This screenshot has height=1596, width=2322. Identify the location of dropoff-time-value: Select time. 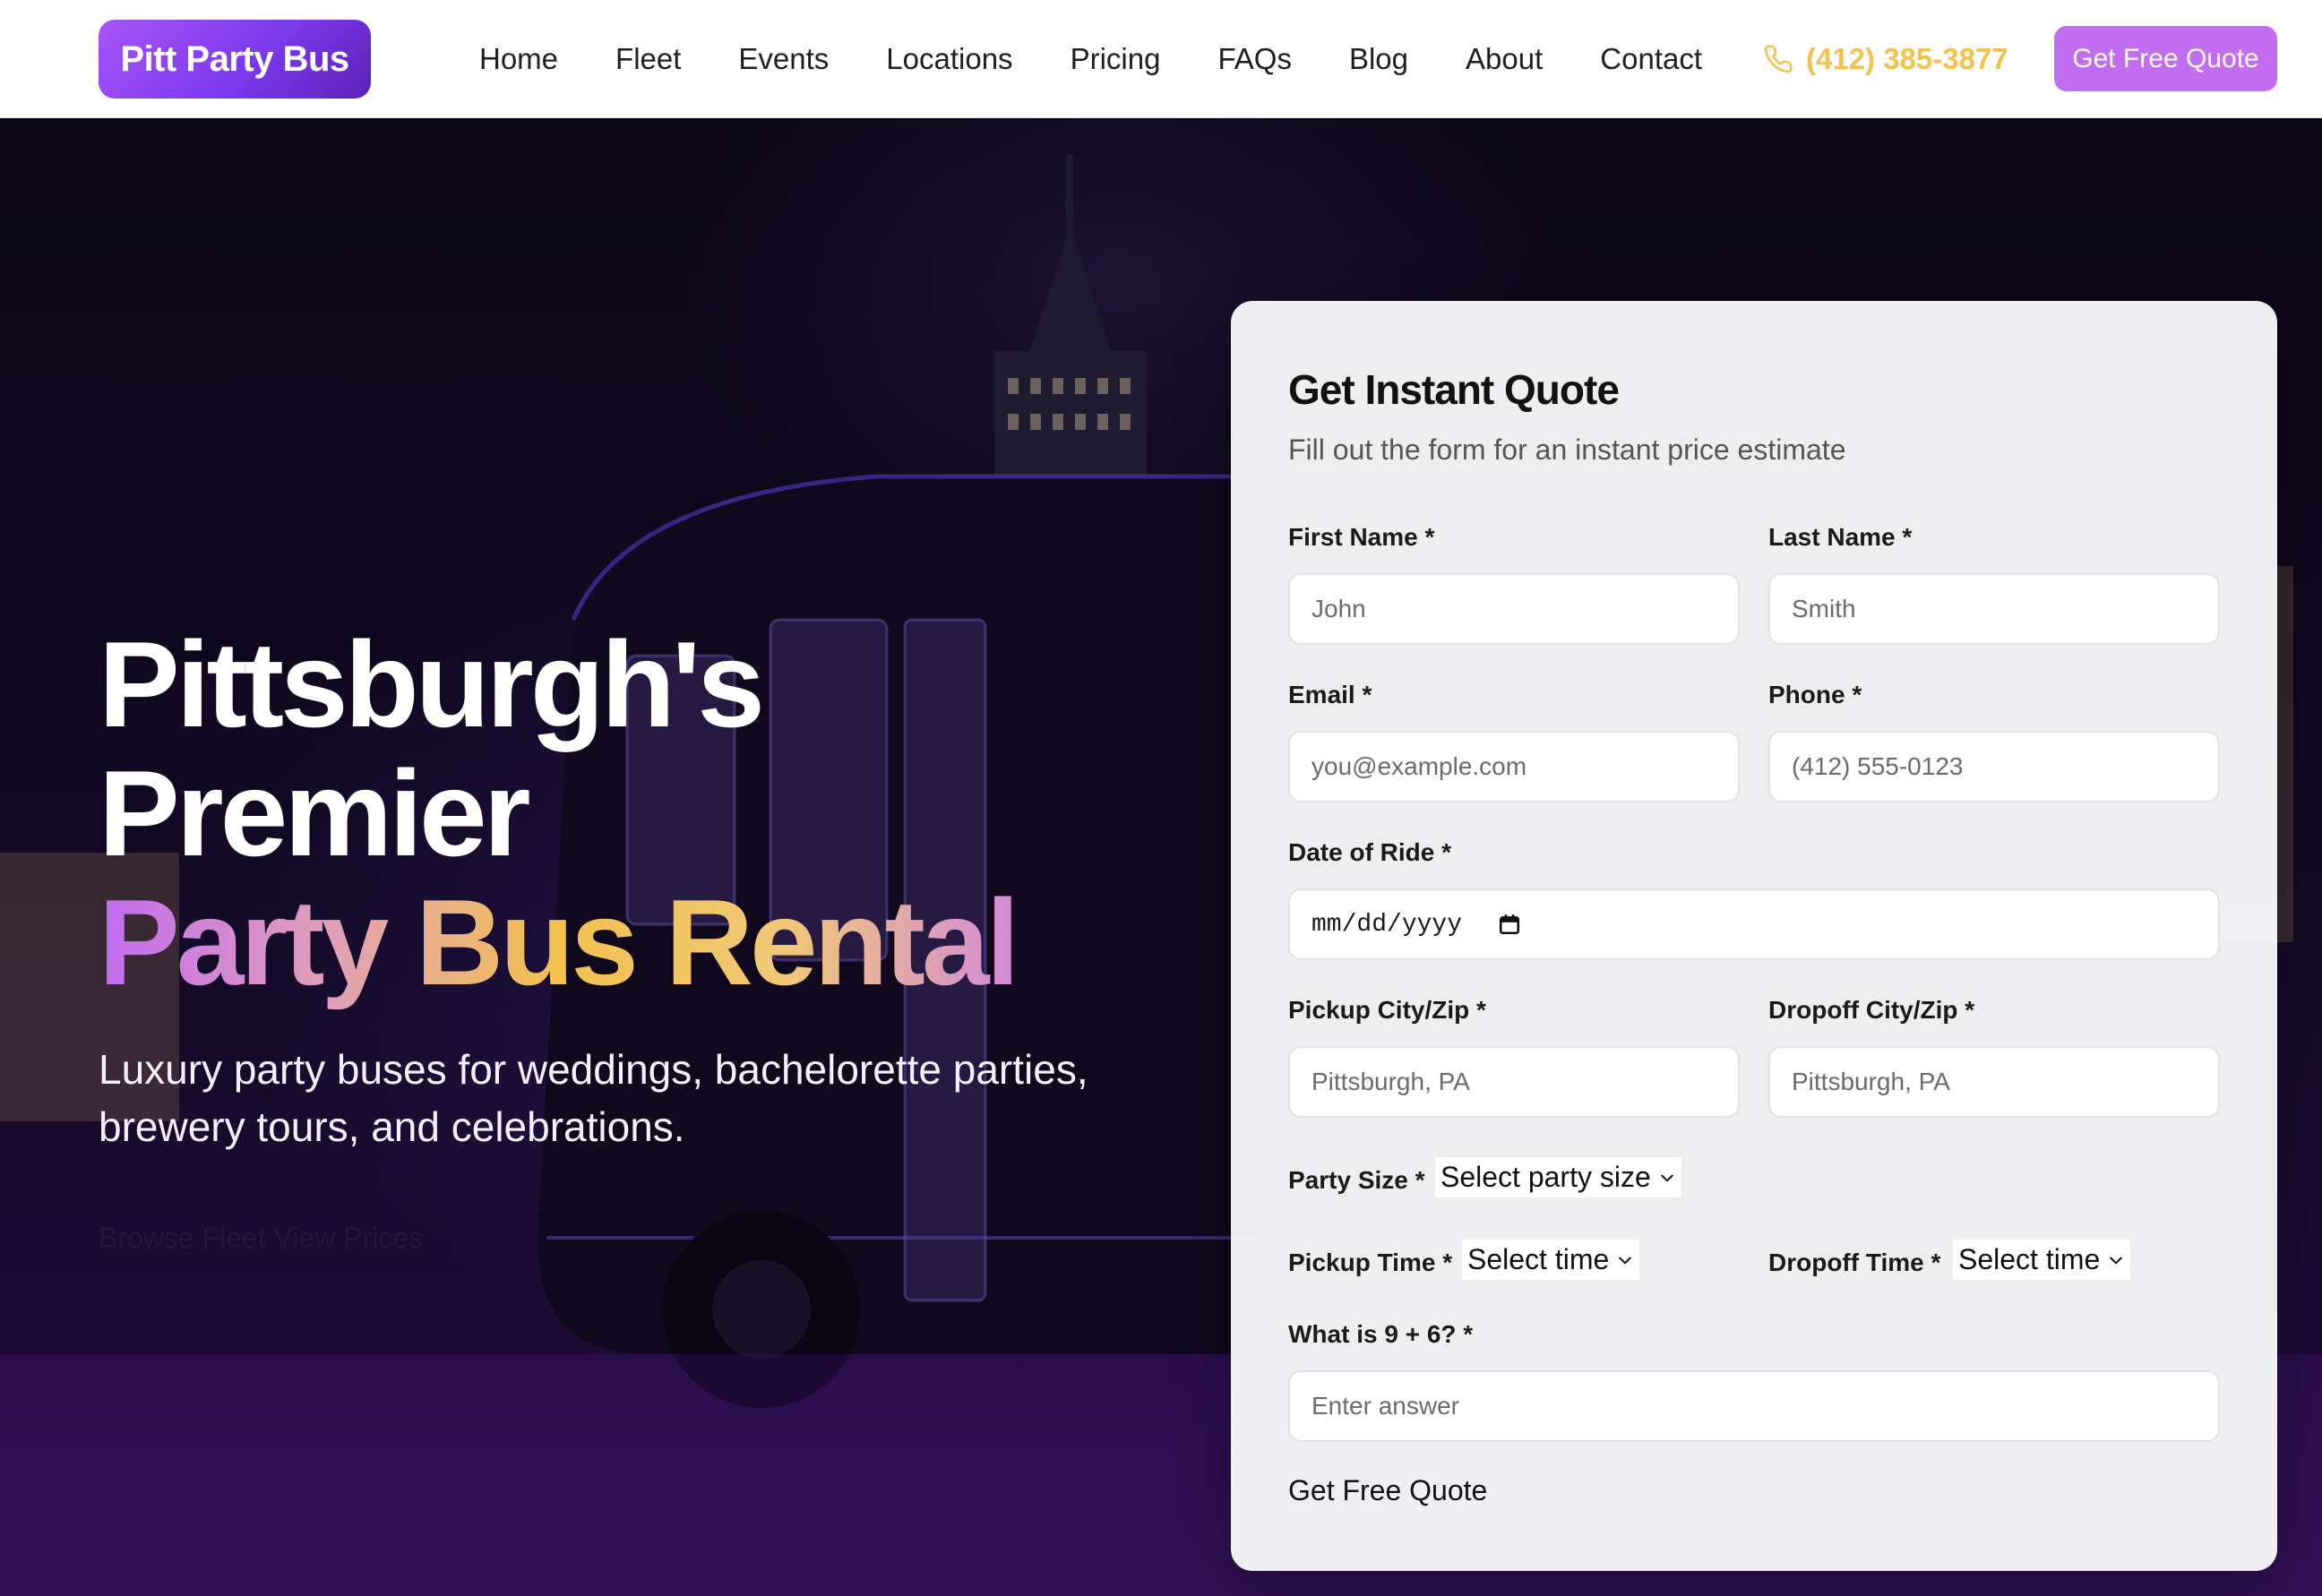
(2030, 1259).